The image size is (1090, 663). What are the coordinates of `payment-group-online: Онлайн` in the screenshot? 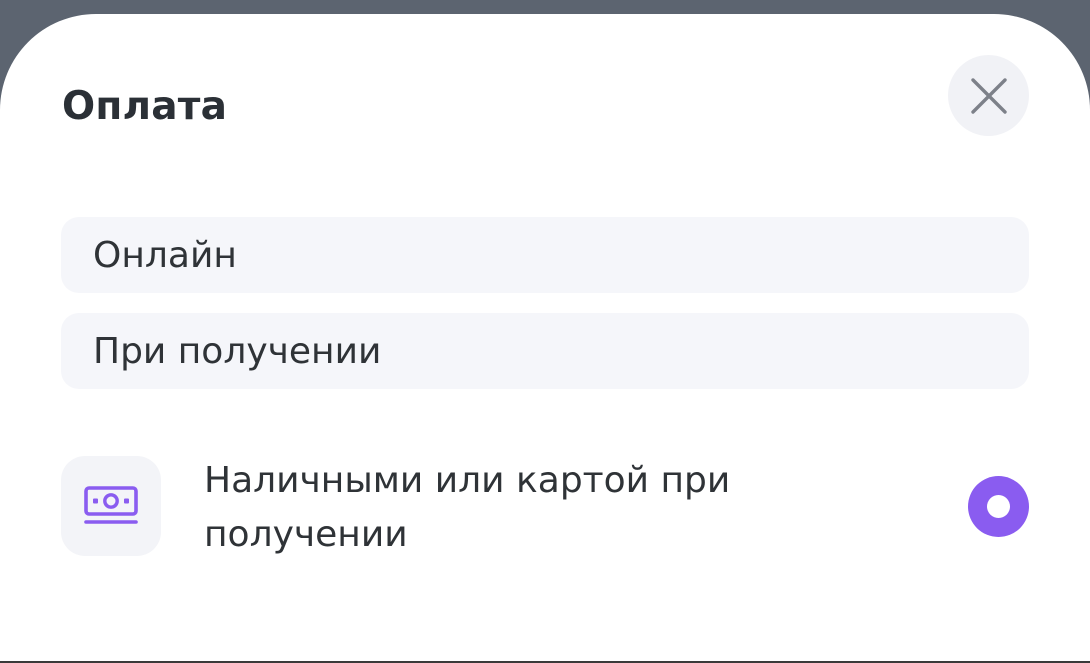 It's located at (545, 255).